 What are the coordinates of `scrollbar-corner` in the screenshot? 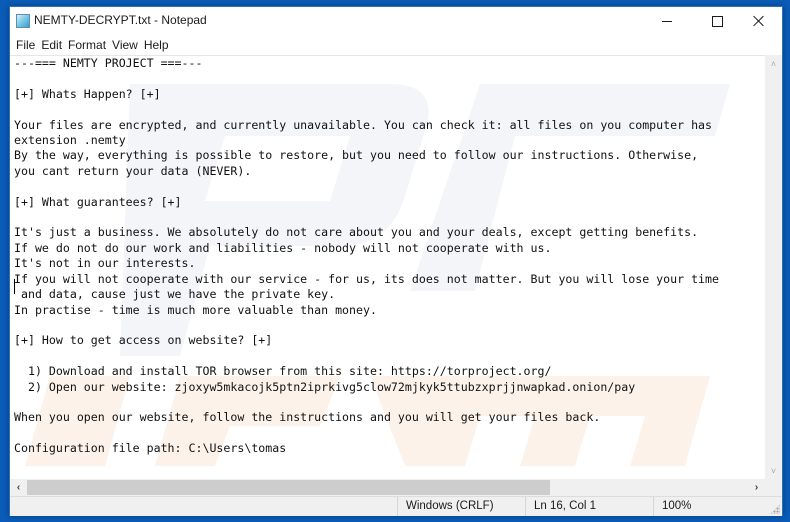 It's located at (773, 487).